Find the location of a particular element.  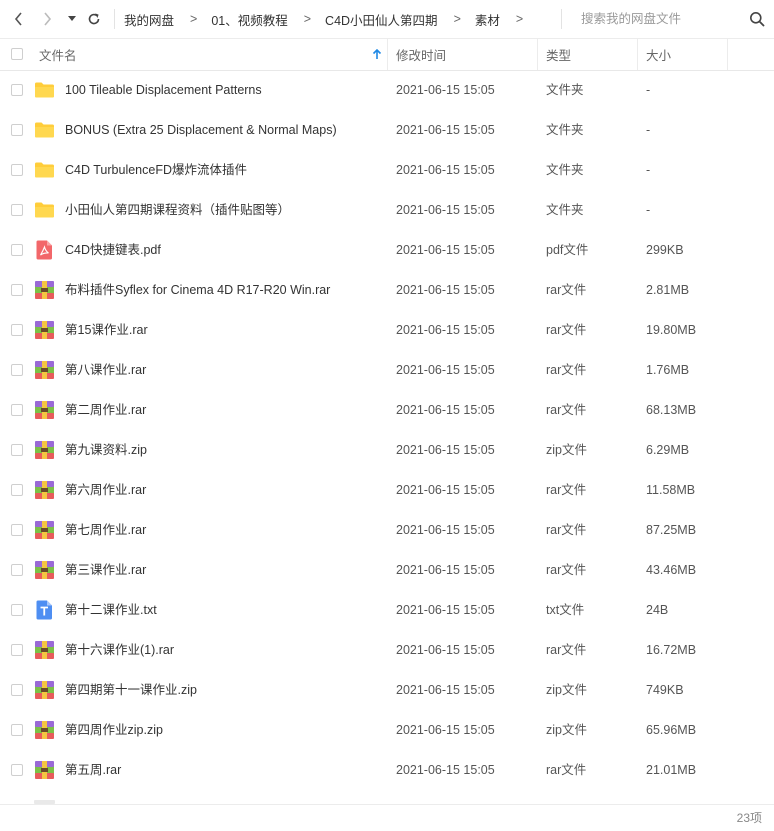

file-row: 第四期第十一课作业.zip 2021-06-15 15:05 zip文件 749KB is located at coordinates (387, 690).